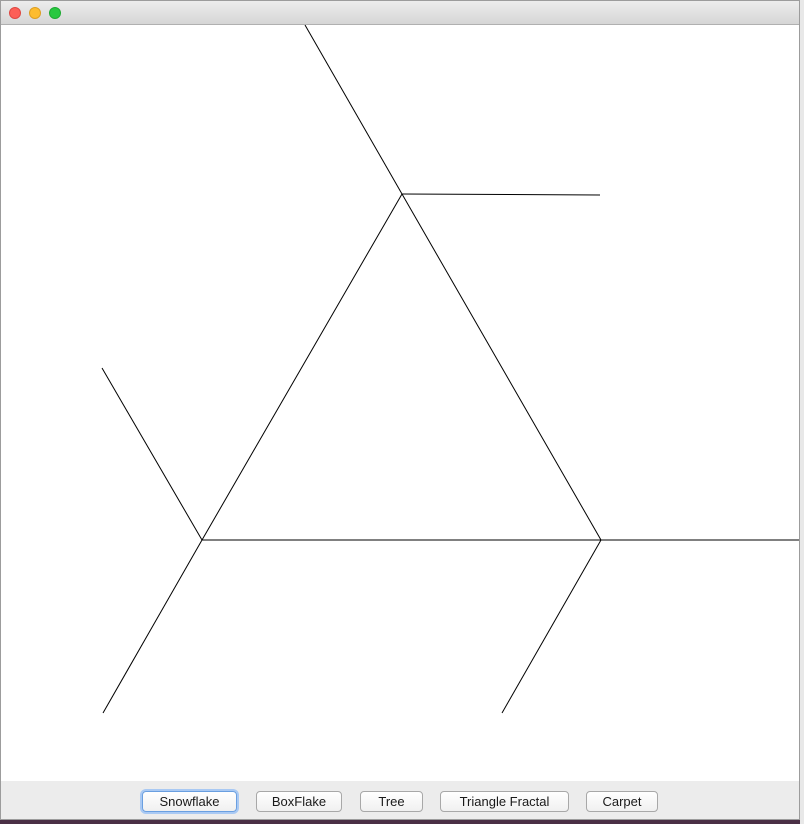 Image resolution: width=804 pixels, height=824 pixels. I want to click on spoke-left-down, so click(152, 626).